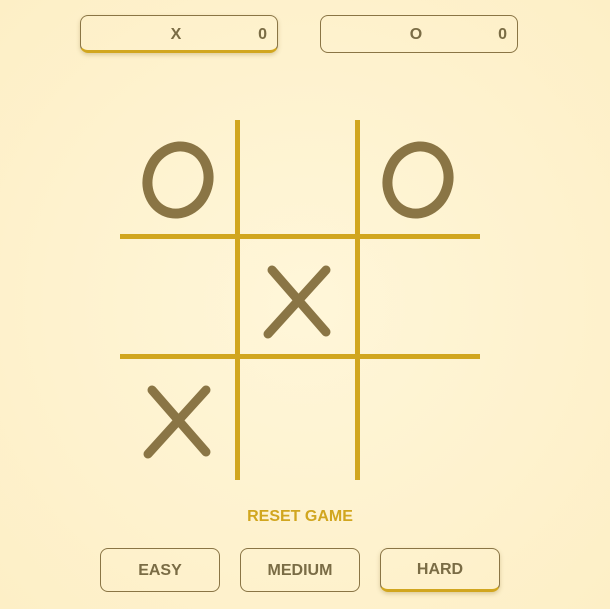 Image resolution: width=610 pixels, height=609 pixels. What do you see at coordinates (300, 517) in the screenshot?
I see `reset-game-button: RESET GAME` at bounding box center [300, 517].